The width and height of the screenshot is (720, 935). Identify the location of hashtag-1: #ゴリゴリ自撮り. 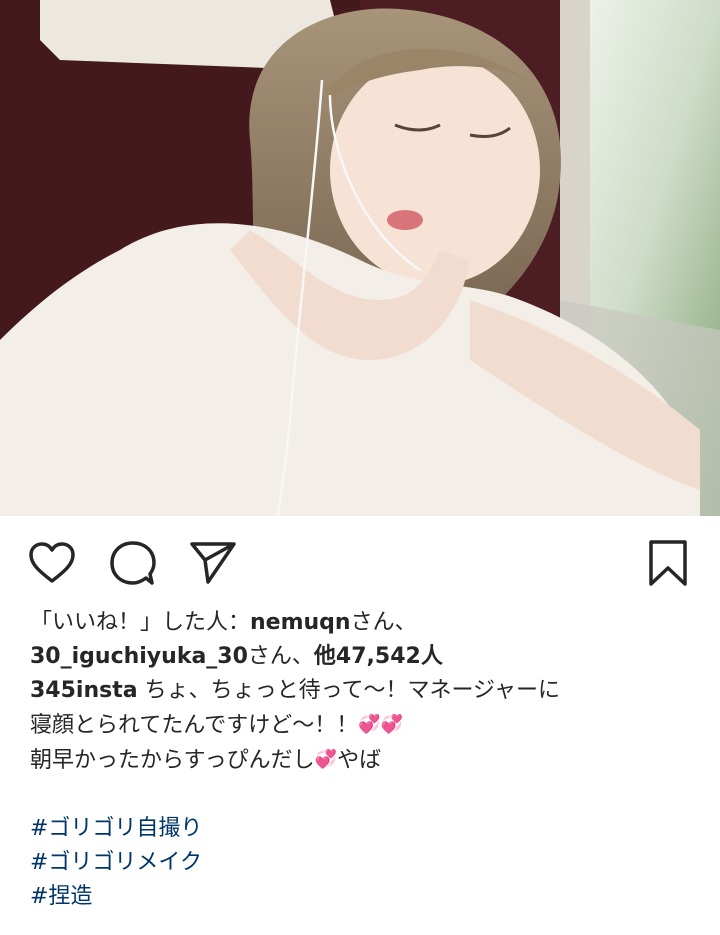
(365, 829).